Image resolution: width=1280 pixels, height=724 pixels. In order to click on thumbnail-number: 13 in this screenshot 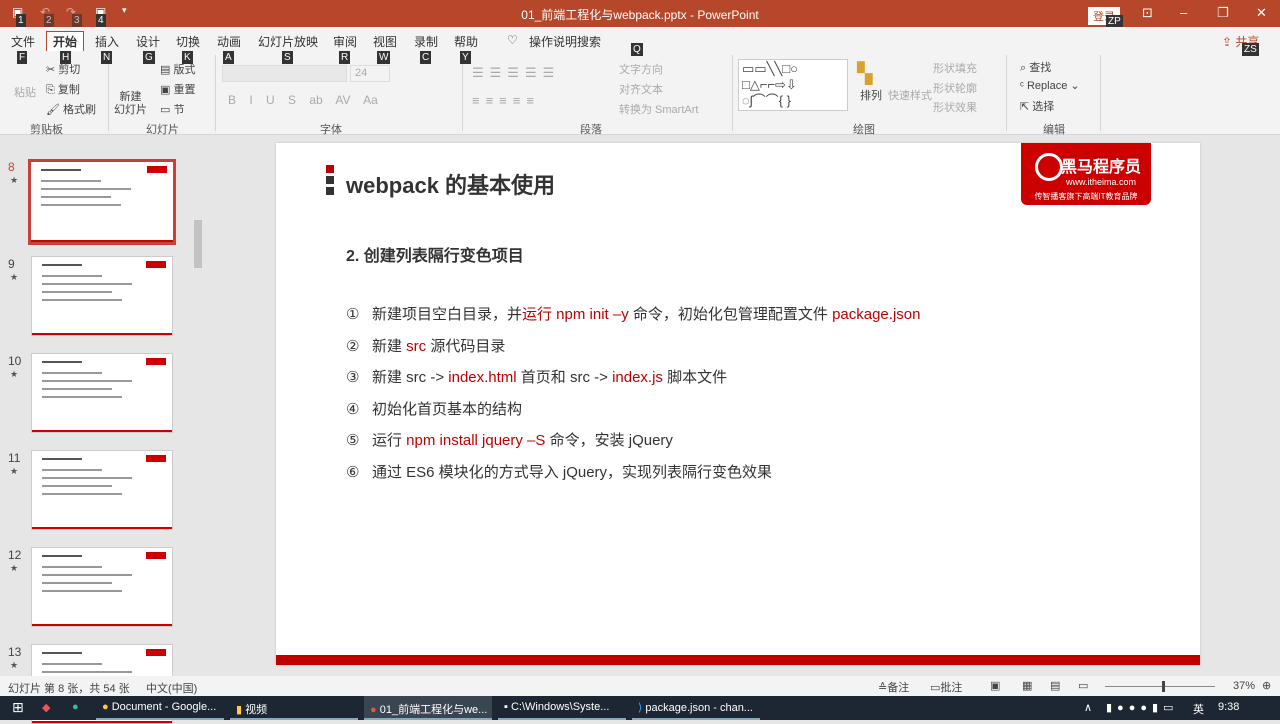, I will do `click(15, 652)`.